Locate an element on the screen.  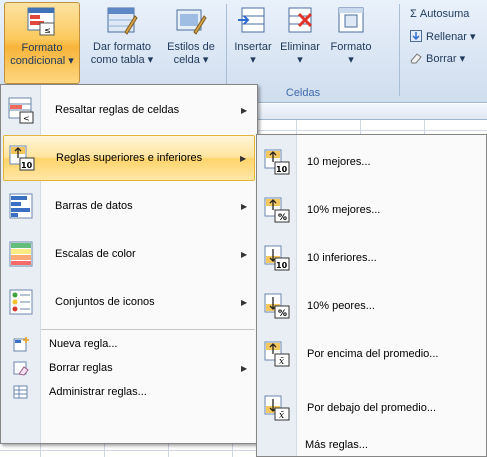
fill-button: Rellenar ▾ is located at coordinates (443, 36).